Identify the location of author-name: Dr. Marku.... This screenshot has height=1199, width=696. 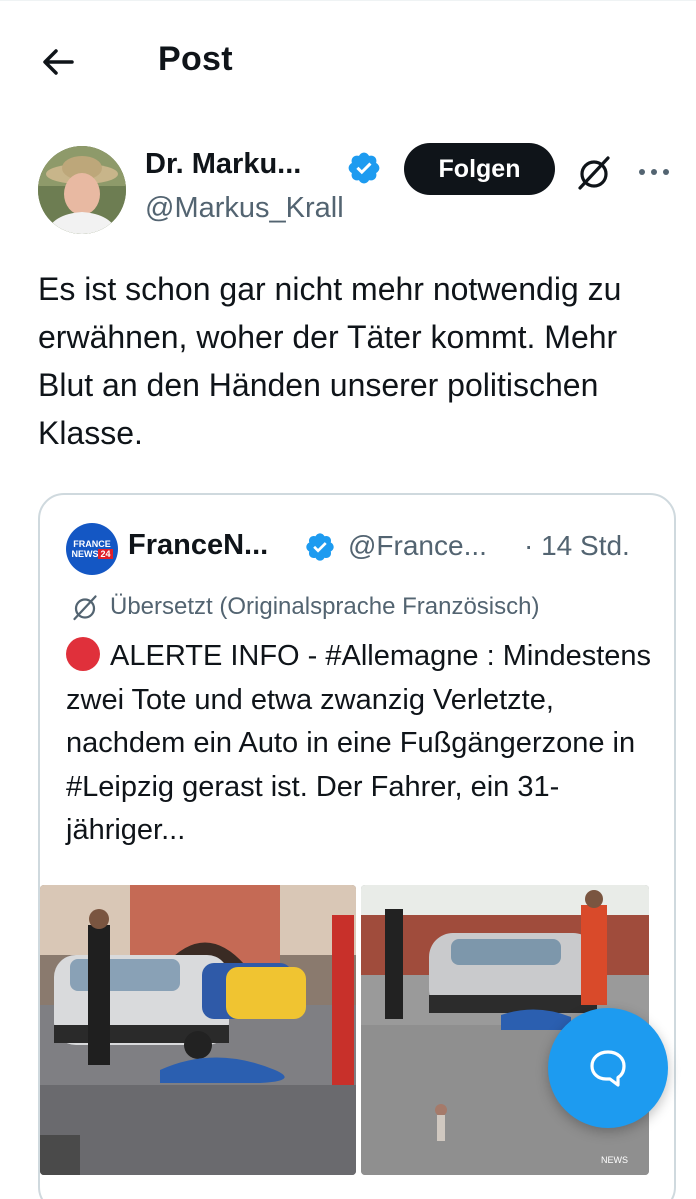
(223, 164).